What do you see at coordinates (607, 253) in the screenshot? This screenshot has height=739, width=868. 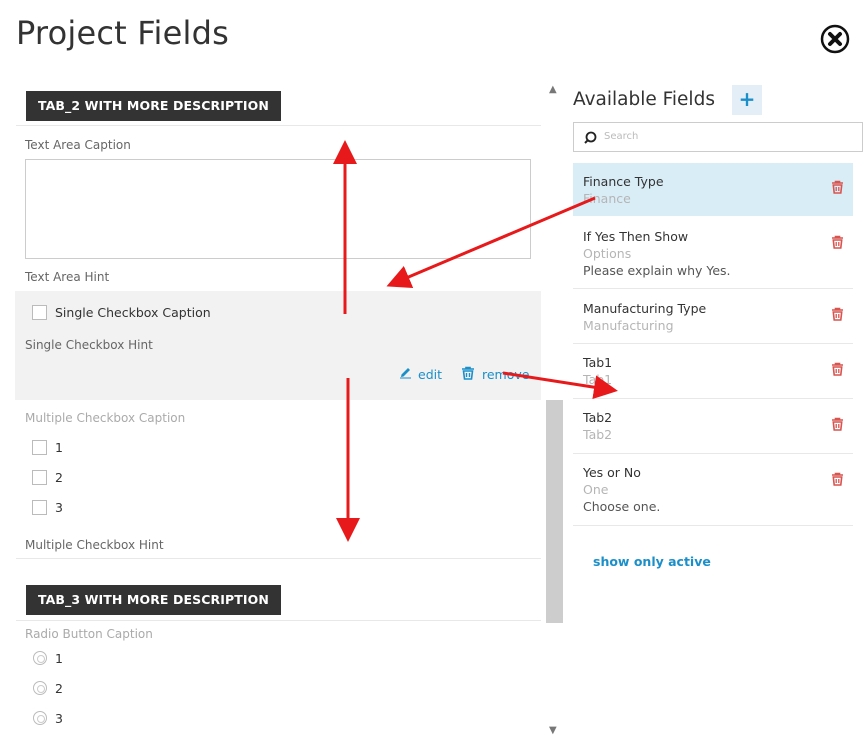 I see `field-type: Options` at bounding box center [607, 253].